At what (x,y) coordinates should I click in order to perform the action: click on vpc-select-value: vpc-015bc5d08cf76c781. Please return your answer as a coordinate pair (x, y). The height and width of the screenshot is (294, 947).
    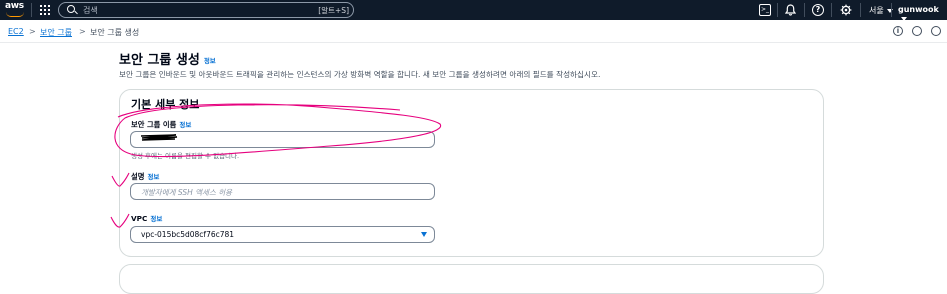
    Looking at the image, I should click on (188, 234).